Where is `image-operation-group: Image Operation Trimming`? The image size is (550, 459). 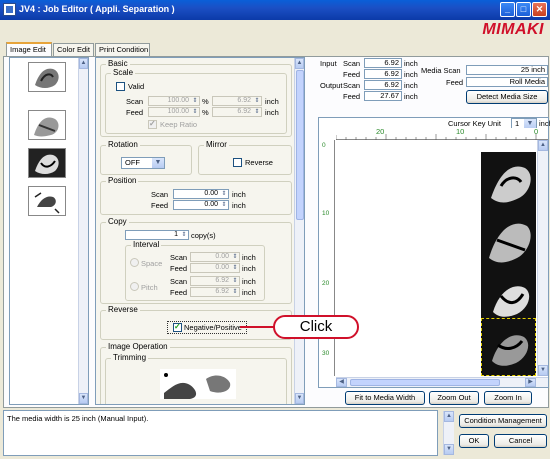
image-operation-group: Image Operation Trimming is located at coordinates (196, 373).